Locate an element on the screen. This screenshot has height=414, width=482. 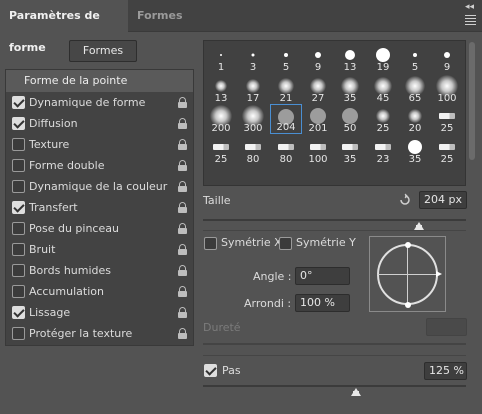
brush-option-row: Accumulation is located at coordinates (99, 291).